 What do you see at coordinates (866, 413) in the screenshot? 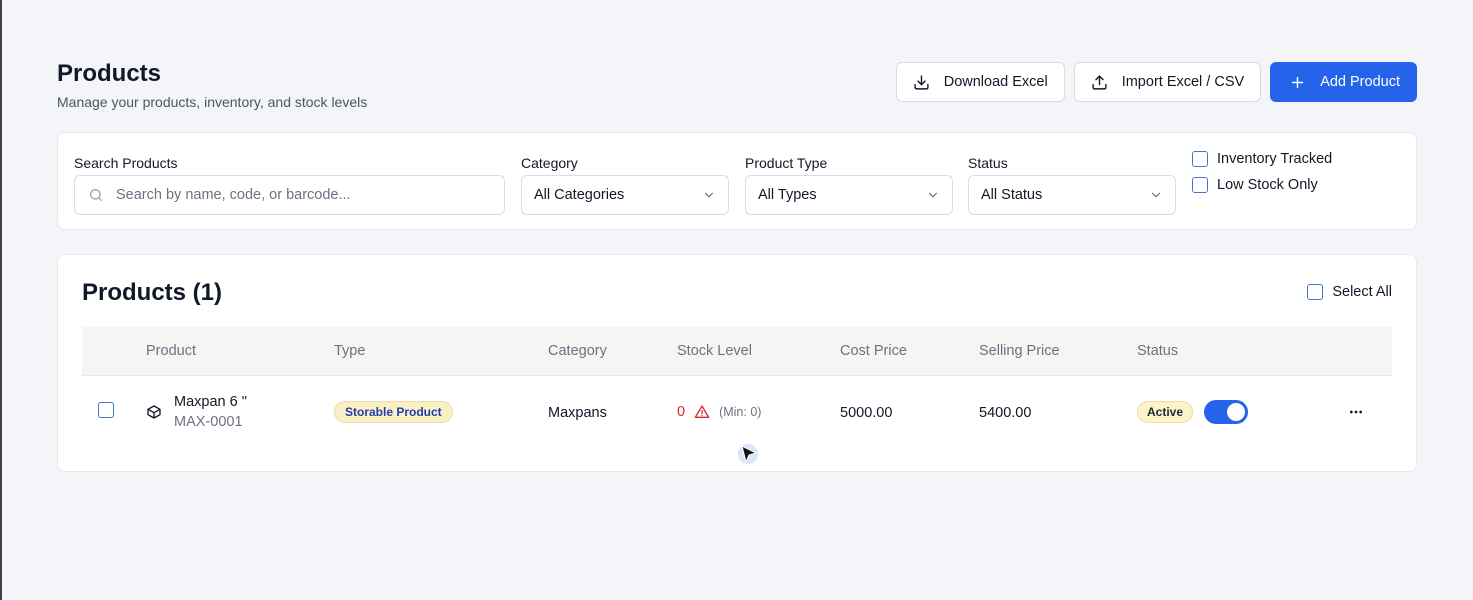
I see `cost-price: 5000.00` at bounding box center [866, 413].